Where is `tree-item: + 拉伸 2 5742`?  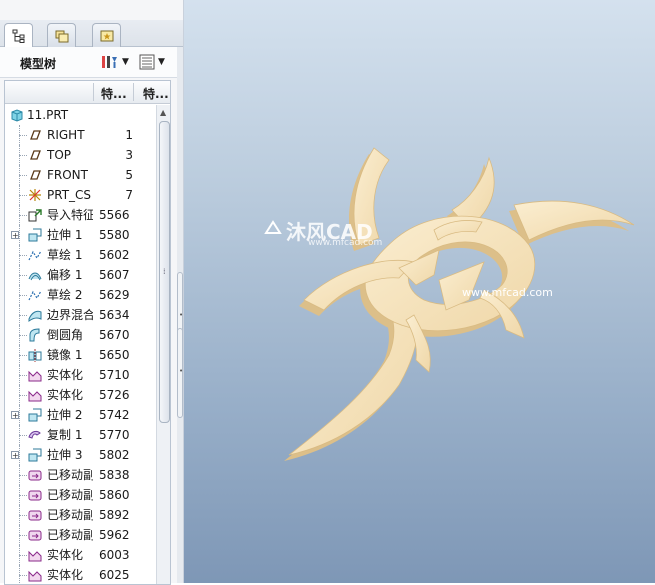
tree-item: + 拉伸 2 5742 is located at coordinates (80, 415).